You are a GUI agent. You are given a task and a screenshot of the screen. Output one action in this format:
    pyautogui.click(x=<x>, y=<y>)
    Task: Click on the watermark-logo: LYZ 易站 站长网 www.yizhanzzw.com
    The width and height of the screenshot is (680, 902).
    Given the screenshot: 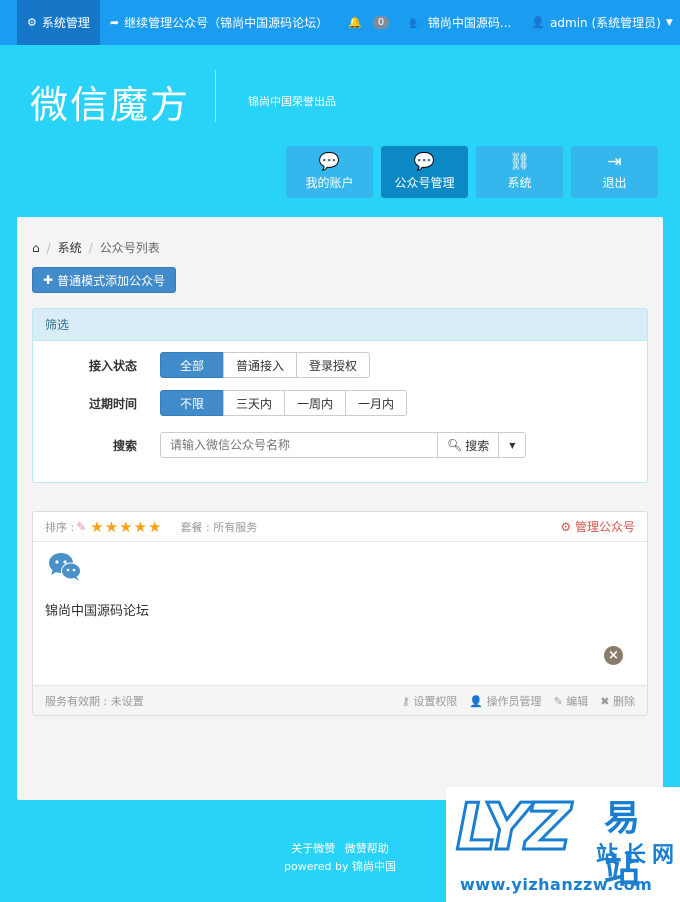 What is the action you would take?
    pyautogui.click(x=563, y=844)
    